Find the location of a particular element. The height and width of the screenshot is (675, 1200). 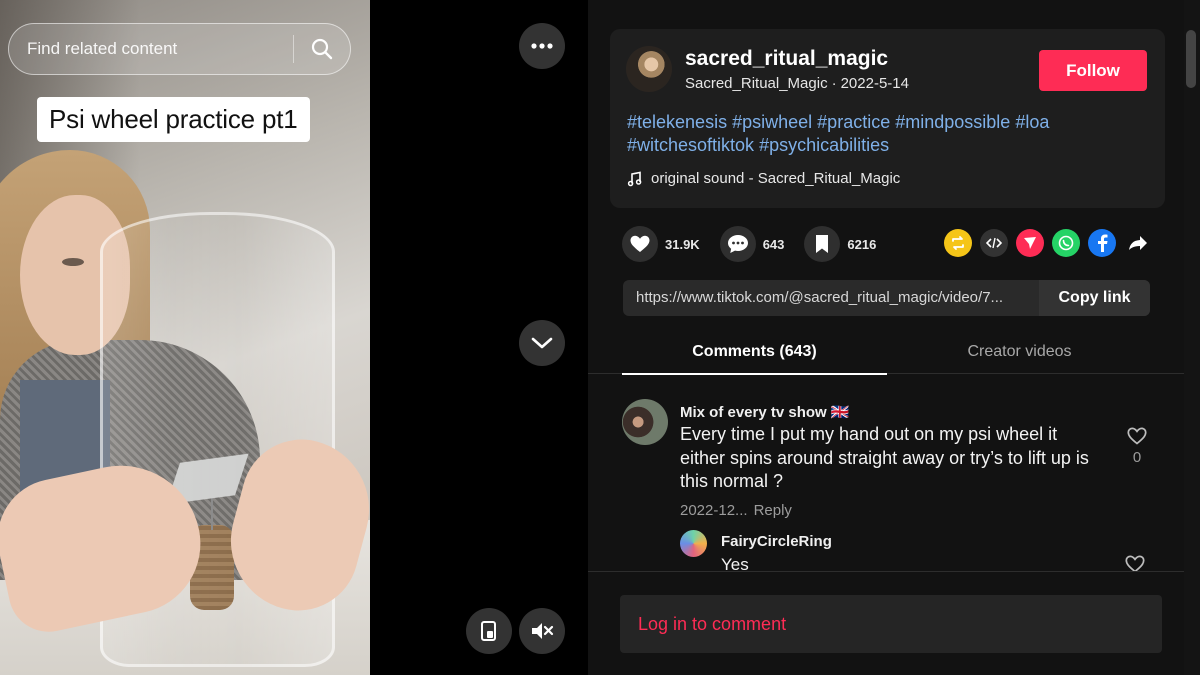

video-caption: Psi wheel practice pt1 is located at coordinates (173, 119).